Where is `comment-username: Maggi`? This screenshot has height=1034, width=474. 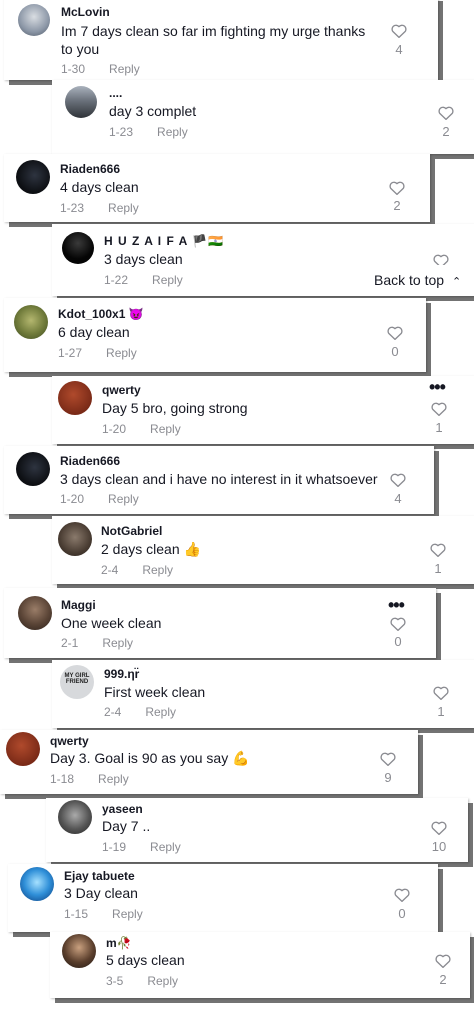
comment-username: Maggi is located at coordinates (78, 605).